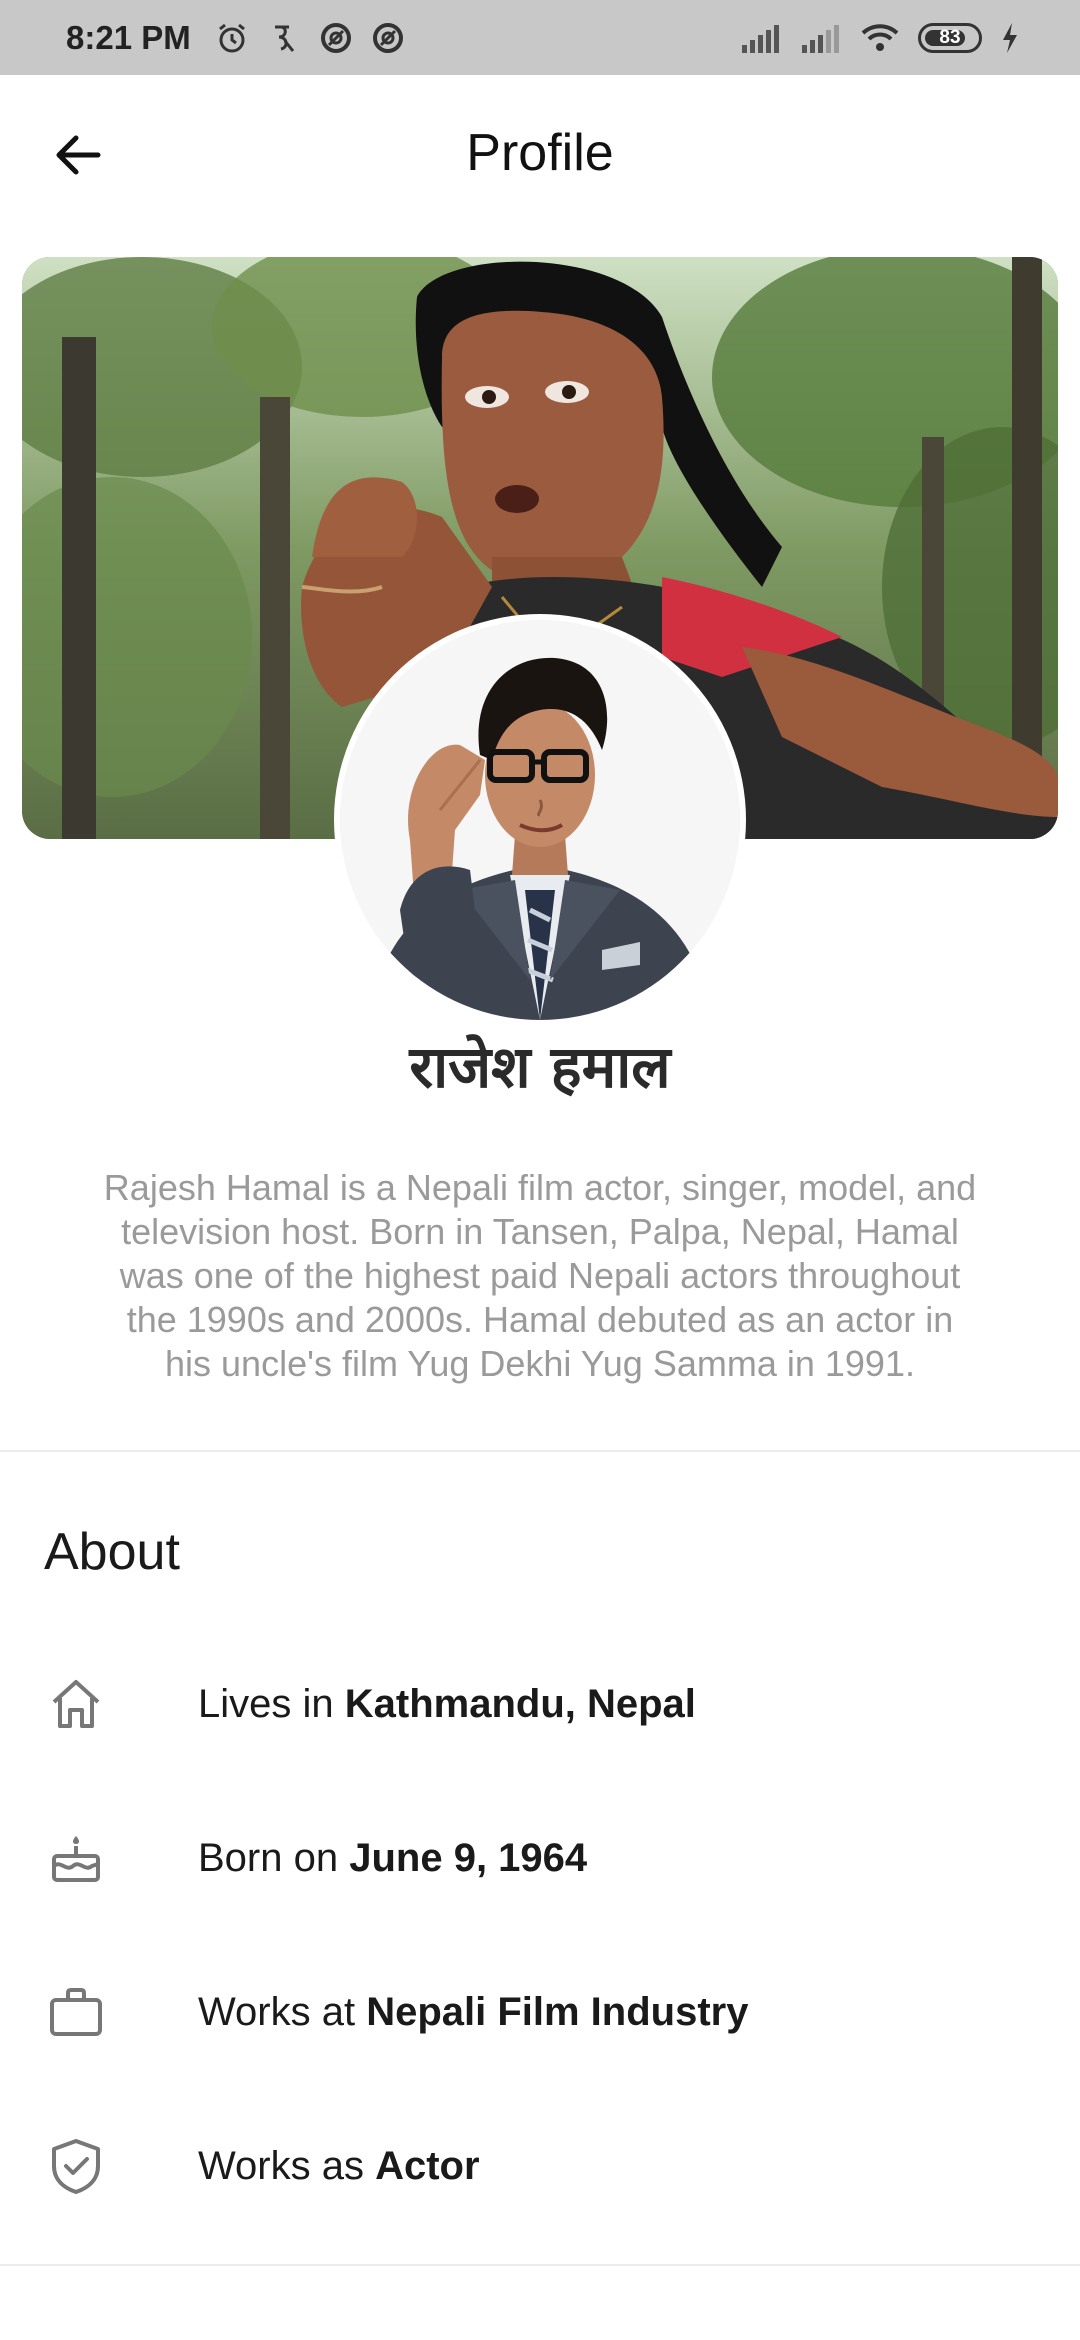  I want to click on about-item-lives-in: Lives in Kathmandu, Nepal, so click(540, 1704).